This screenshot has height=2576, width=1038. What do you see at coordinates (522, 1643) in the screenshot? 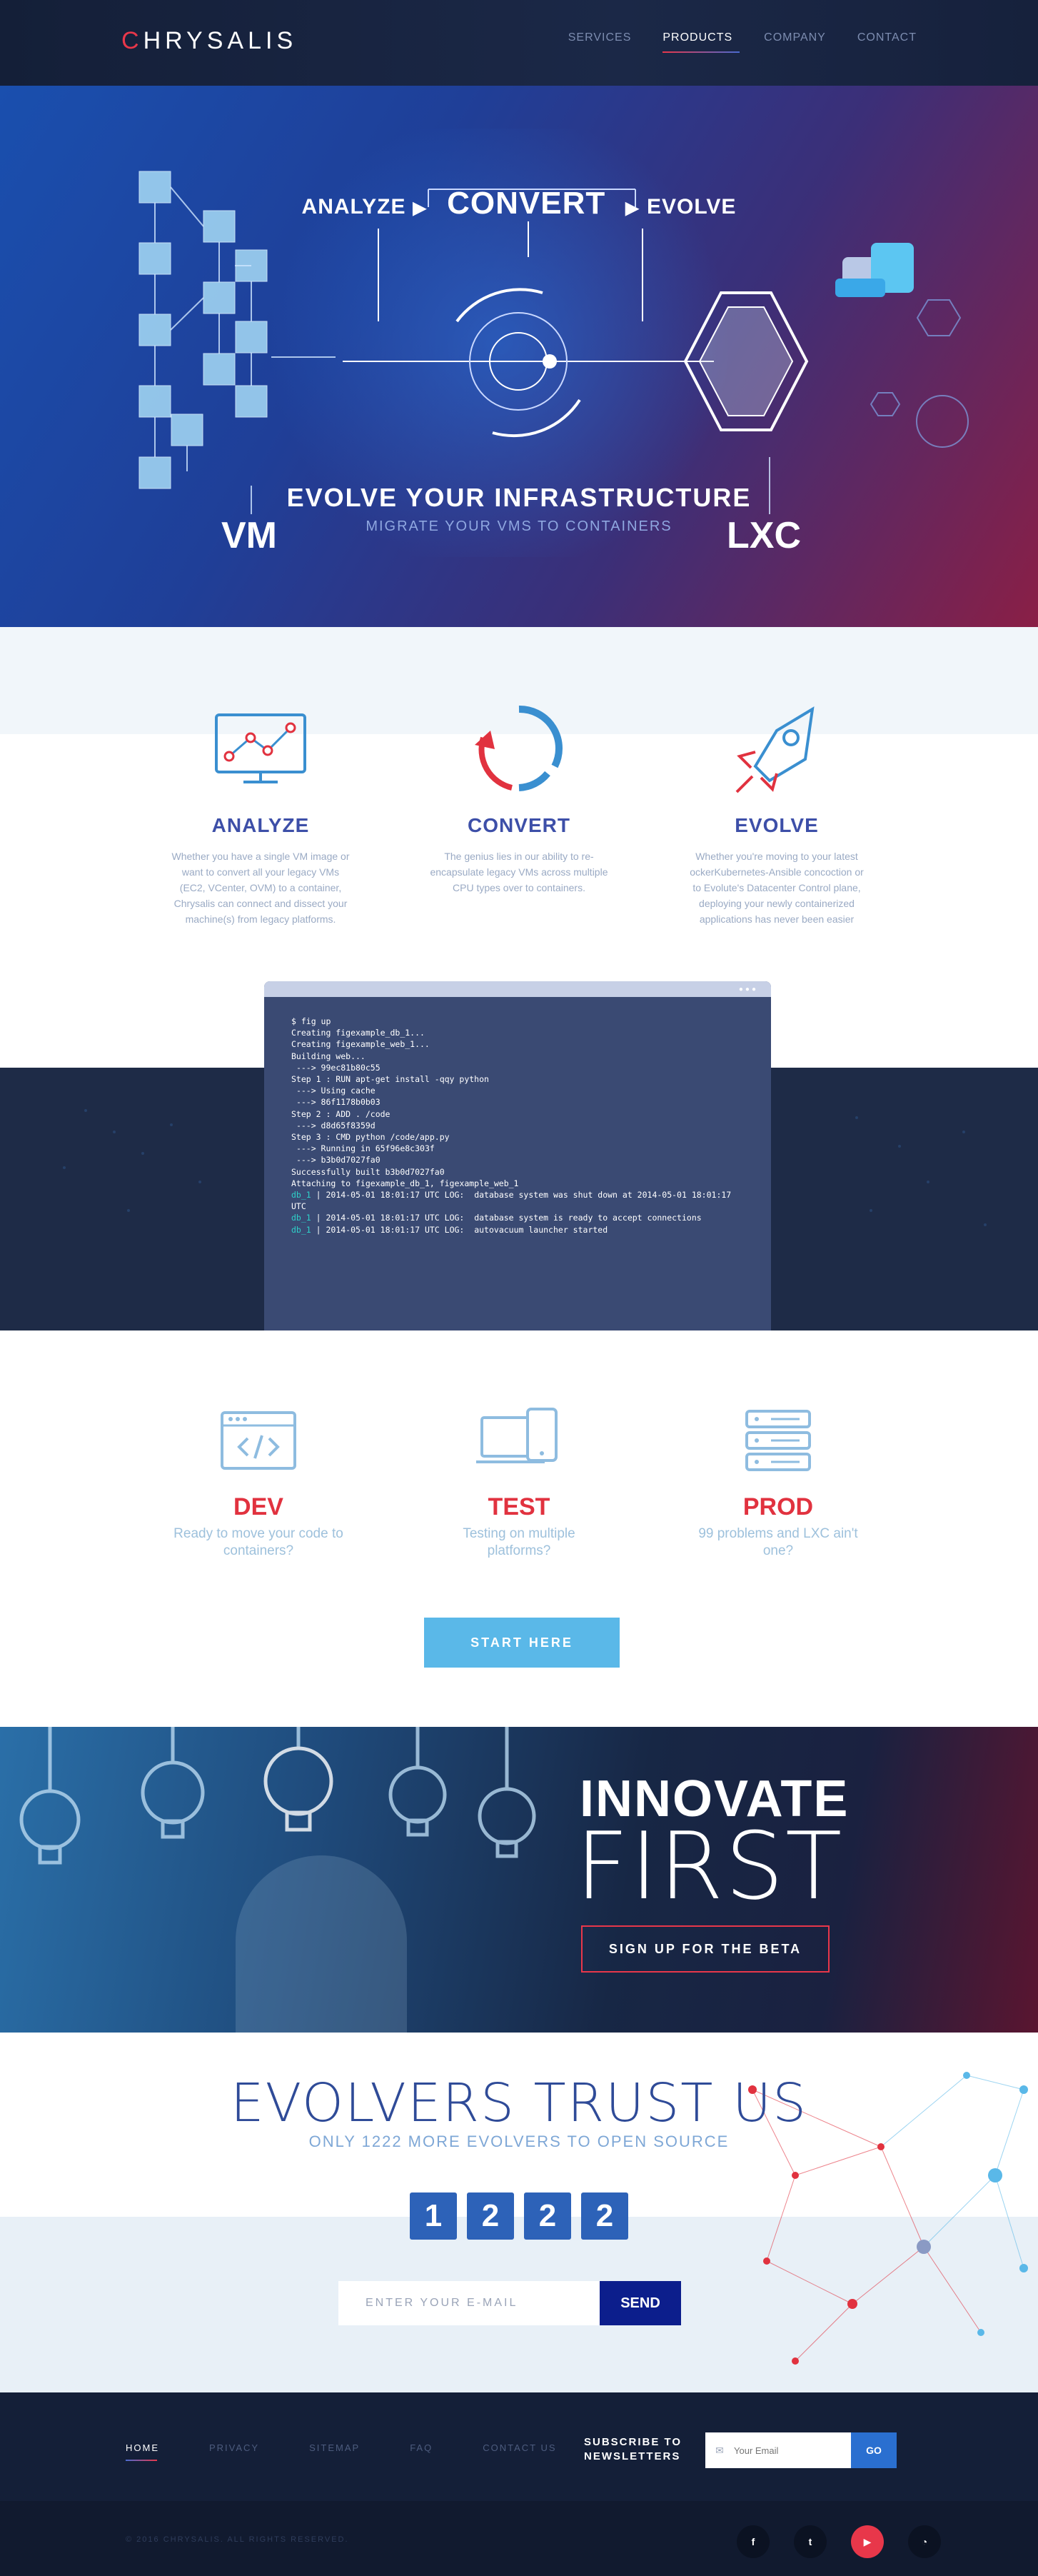
I see `start-here-button: START HERE` at bounding box center [522, 1643].